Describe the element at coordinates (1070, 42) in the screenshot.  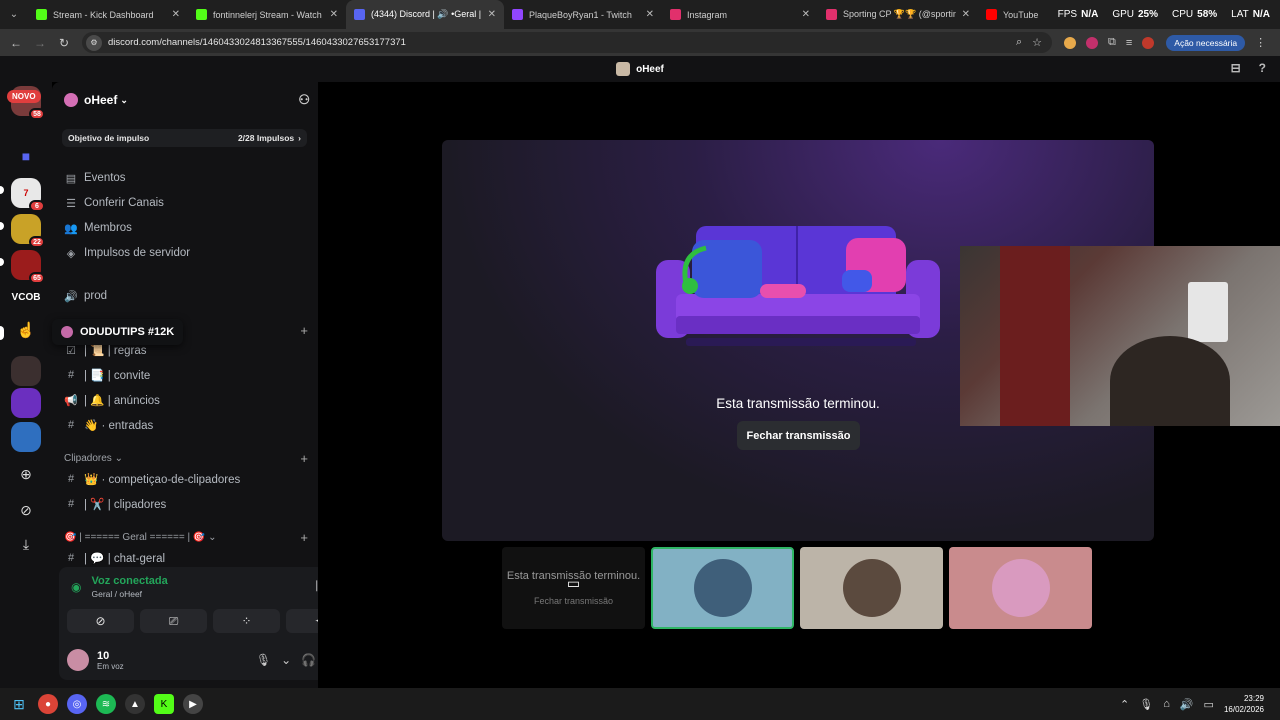
I see `extension-icon` at that location.